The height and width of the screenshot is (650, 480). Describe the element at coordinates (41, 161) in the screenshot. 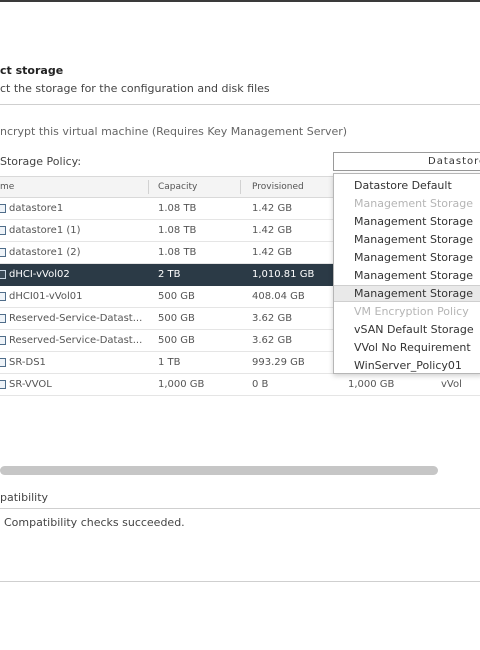

I see `storage-policy-label: Storage Policy:` at that location.